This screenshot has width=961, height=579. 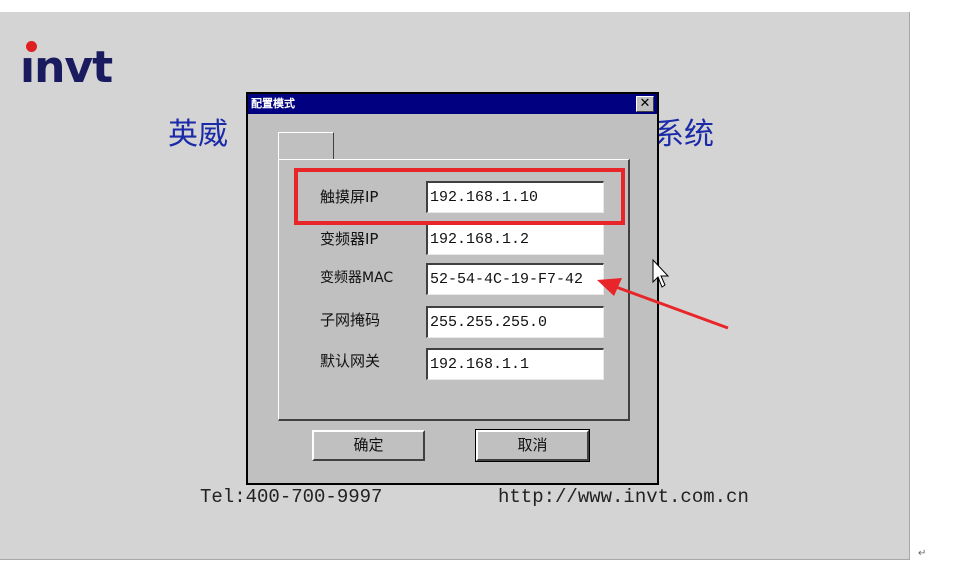 I want to click on mouse-cursor-icon, so click(x=661, y=273).